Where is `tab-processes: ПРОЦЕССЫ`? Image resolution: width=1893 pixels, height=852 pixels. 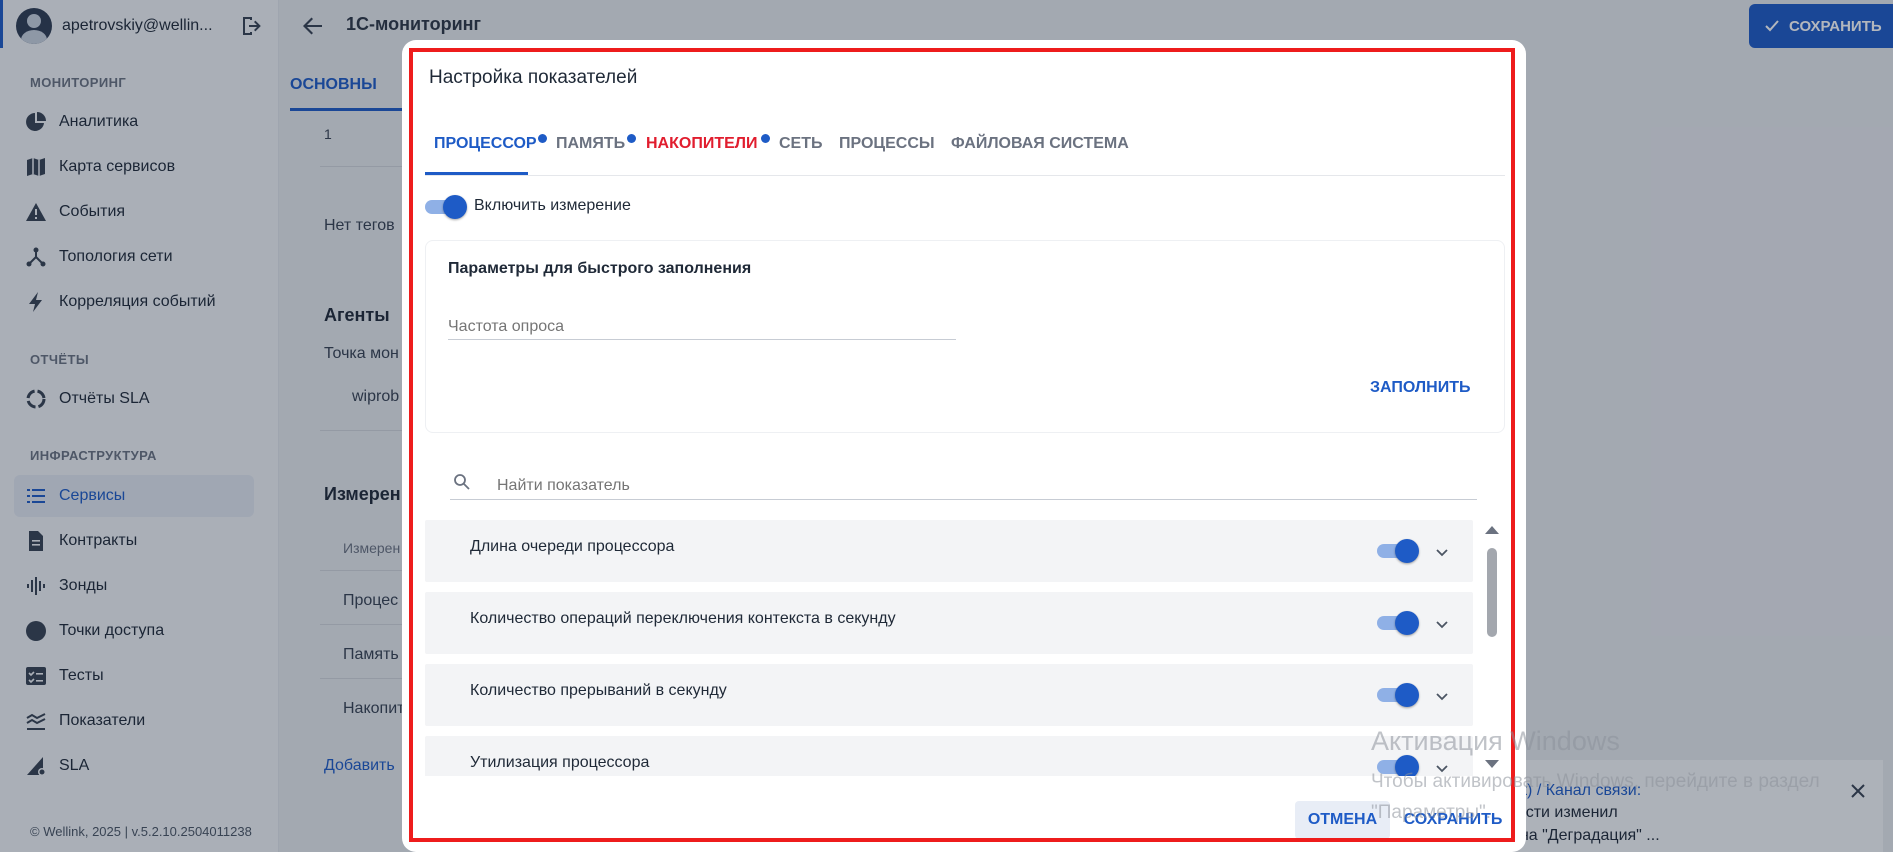 tab-processes: ПРОЦЕССЫ is located at coordinates (887, 149).